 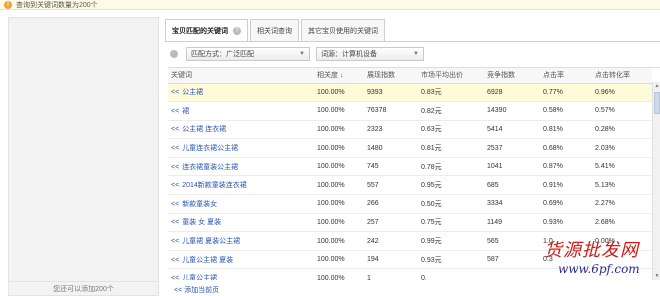 I want to click on table-header-row: 关键词 相关度 ↓ 展现指数 市场平均出价 竞争指数 点击率 点击转化率, so click(x=410, y=76).